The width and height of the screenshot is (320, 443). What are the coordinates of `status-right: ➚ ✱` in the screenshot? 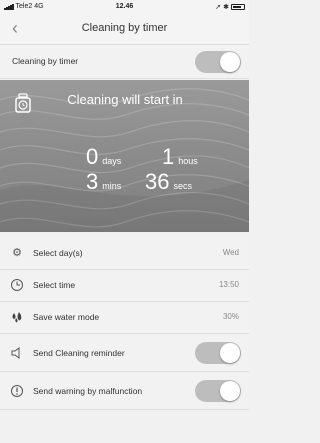 It's located at (230, 7).